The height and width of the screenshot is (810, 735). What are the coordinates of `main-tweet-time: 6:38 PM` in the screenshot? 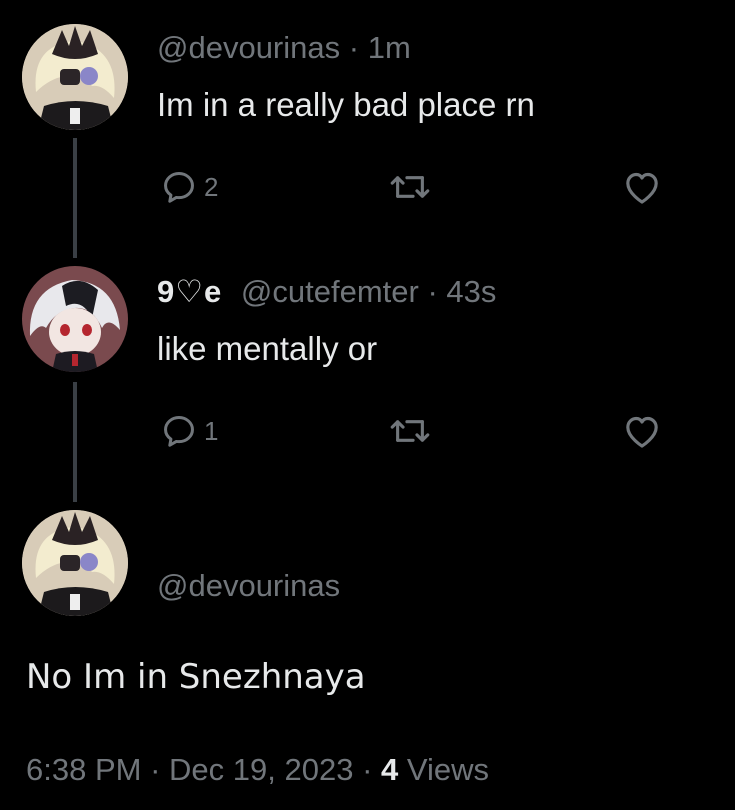 It's located at (83, 769).